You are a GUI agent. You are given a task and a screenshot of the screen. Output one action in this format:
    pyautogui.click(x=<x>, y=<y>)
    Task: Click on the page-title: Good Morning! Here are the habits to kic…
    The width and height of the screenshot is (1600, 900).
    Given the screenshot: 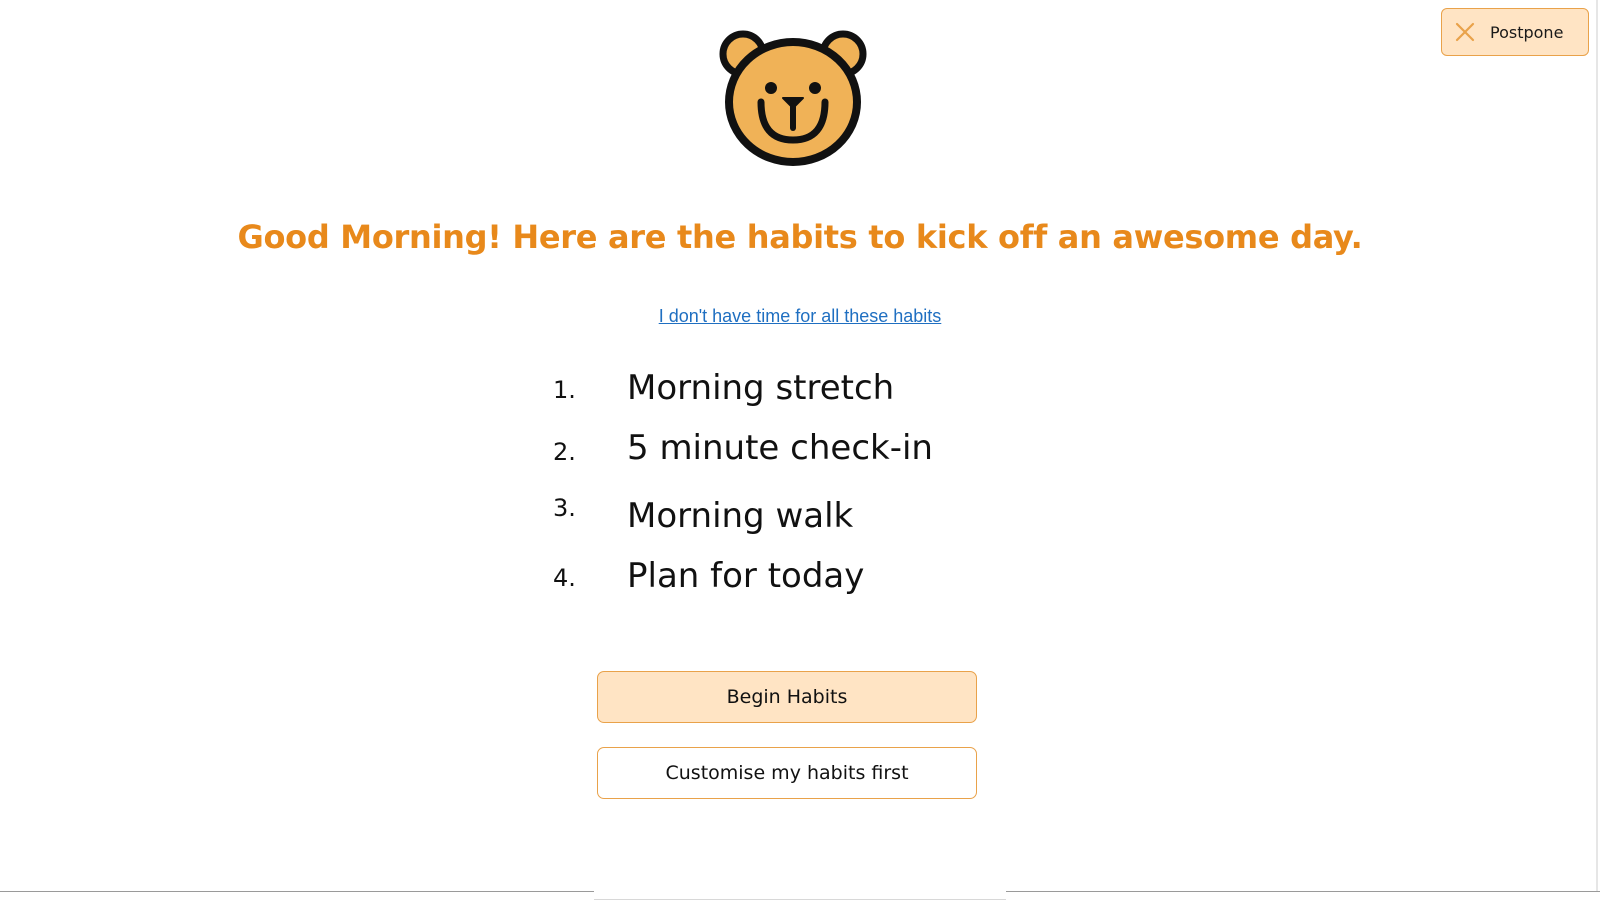 What is the action you would take?
    pyautogui.click(x=800, y=237)
    